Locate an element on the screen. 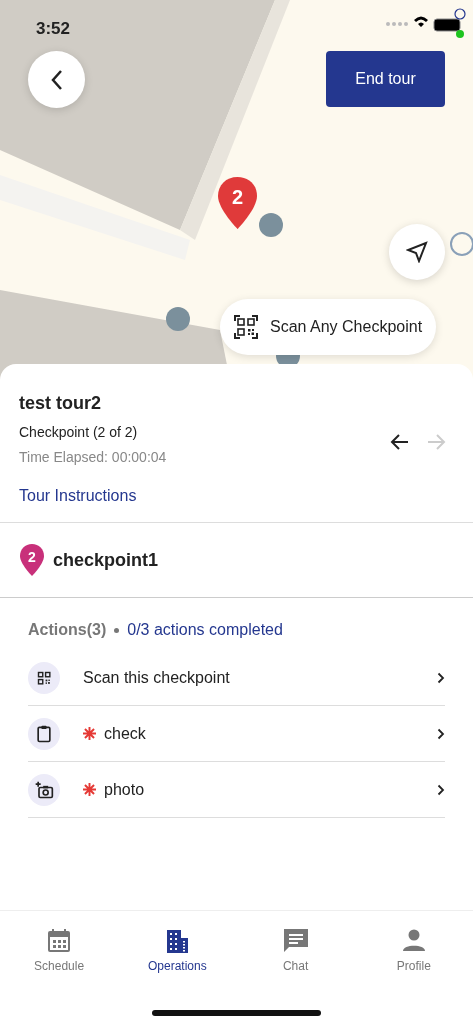 This screenshot has height=1024, width=473. chat-icon is located at coordinates (295, 941).